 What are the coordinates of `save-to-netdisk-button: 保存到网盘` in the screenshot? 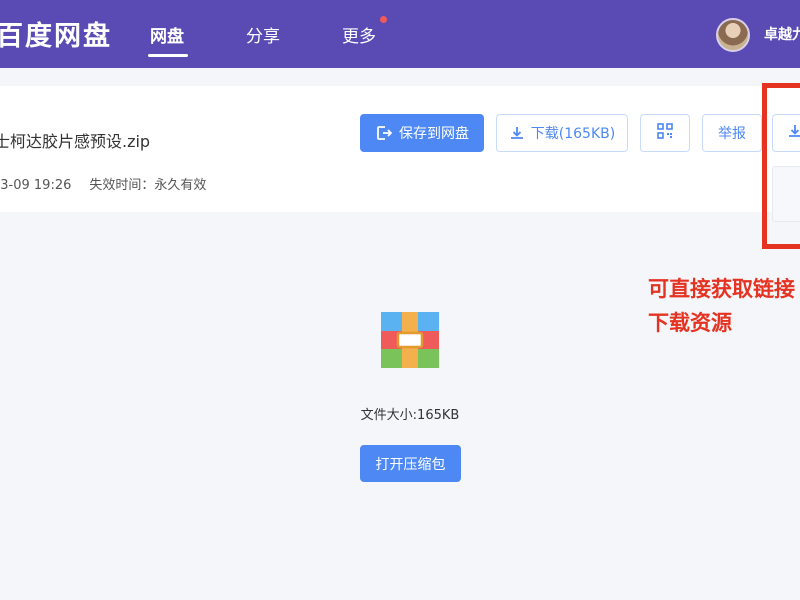 It's located at (422, 133).